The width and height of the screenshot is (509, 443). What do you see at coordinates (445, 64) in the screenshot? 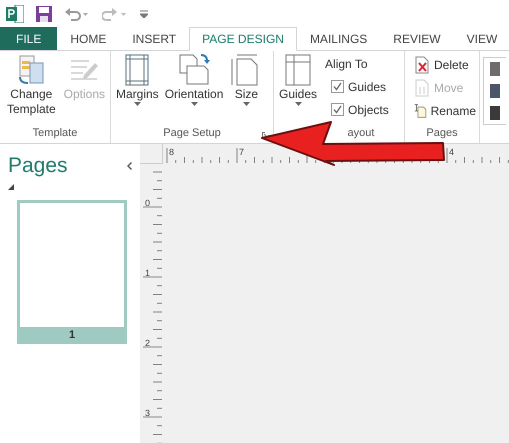
I see `page-action-button: Delete` at bounding box center [445, 64].